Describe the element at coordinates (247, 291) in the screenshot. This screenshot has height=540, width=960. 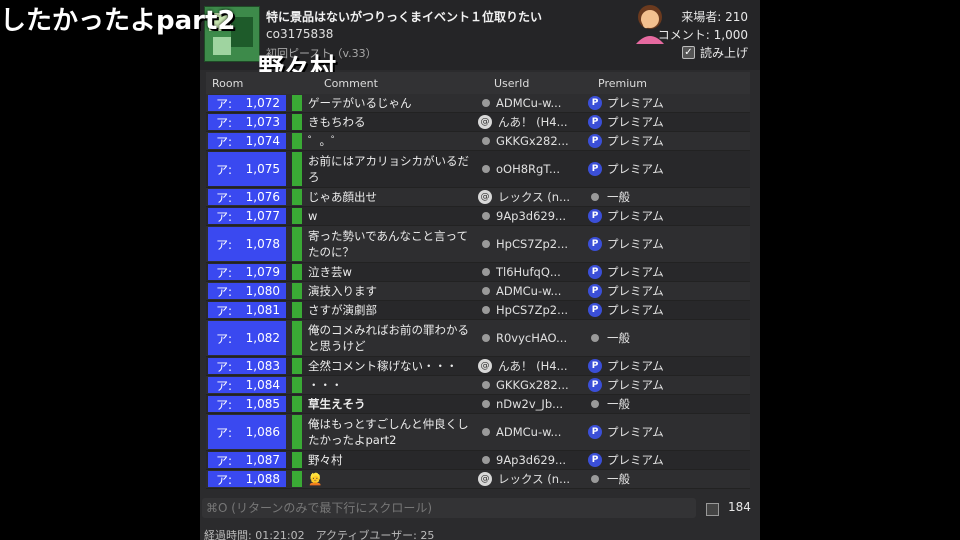
I see `room-cell: ア: 1,080` at that location.